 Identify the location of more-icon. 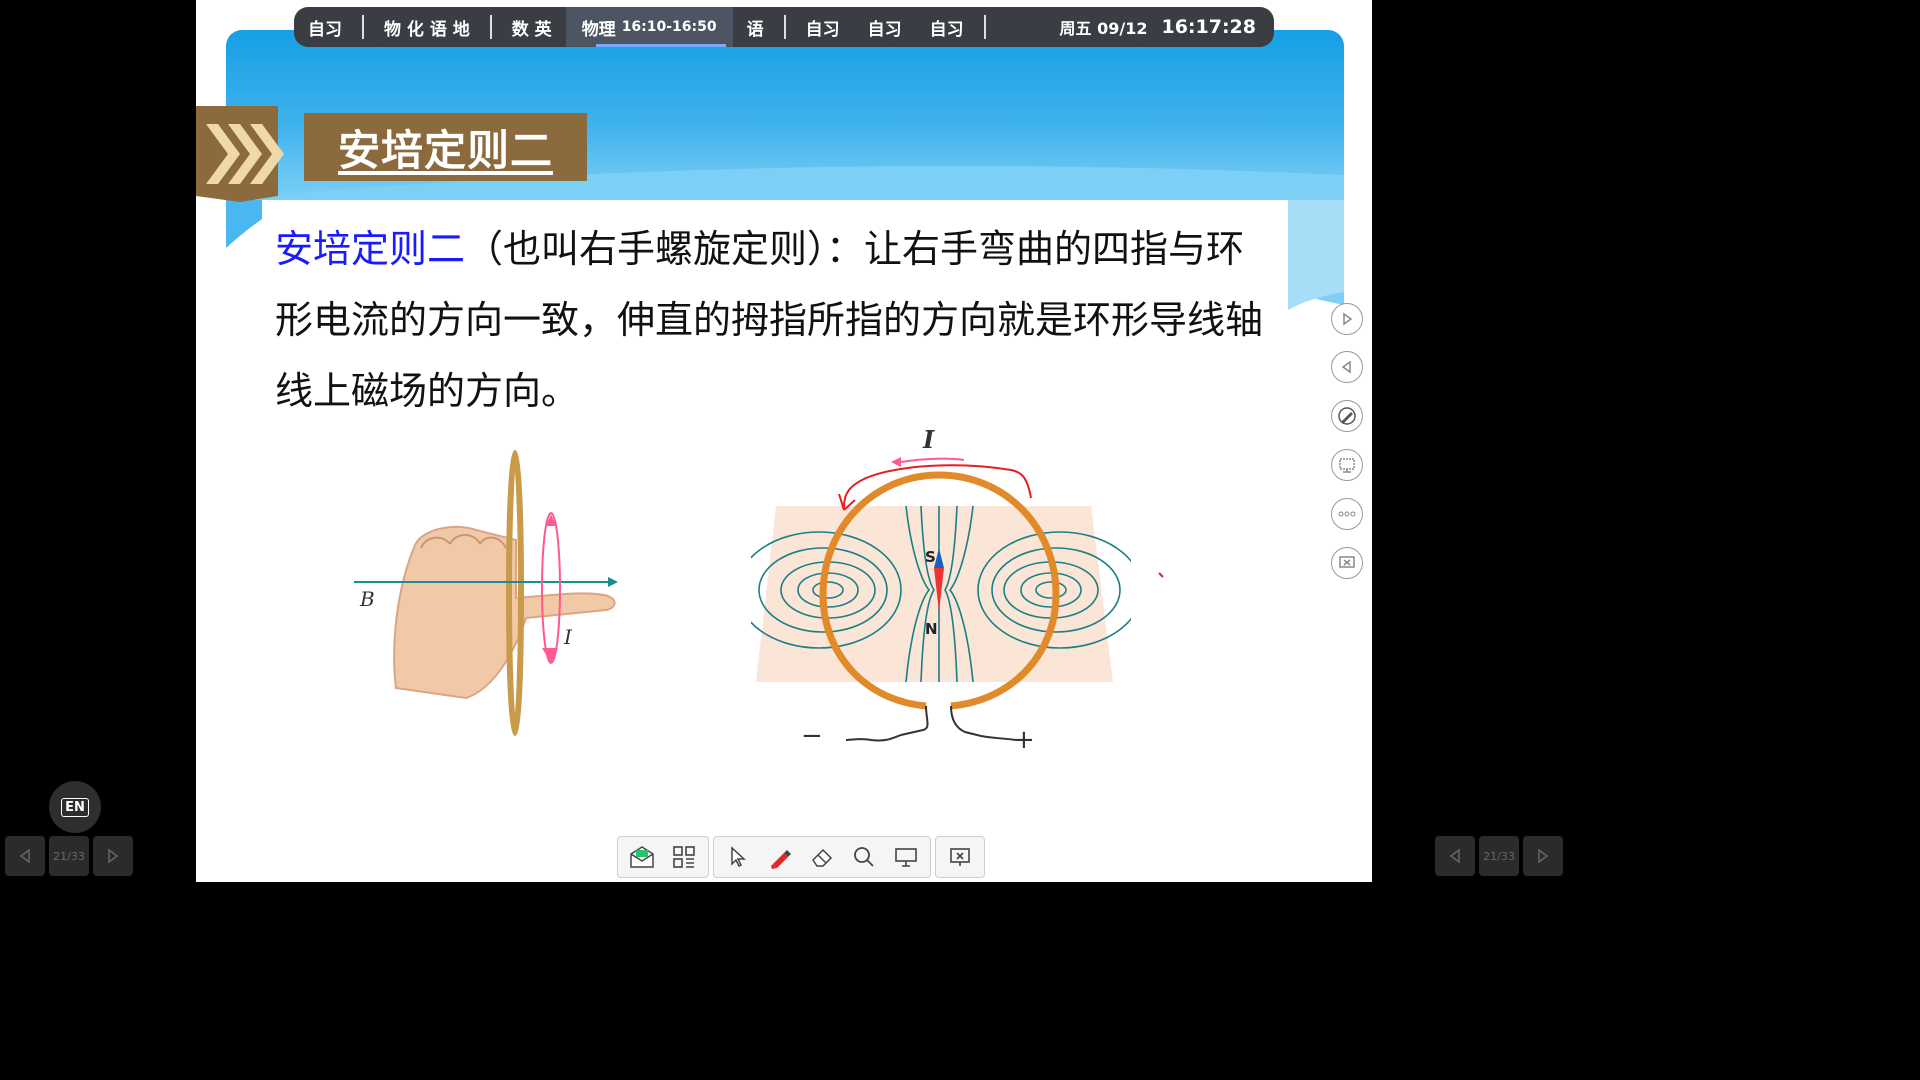
(1347, 514).